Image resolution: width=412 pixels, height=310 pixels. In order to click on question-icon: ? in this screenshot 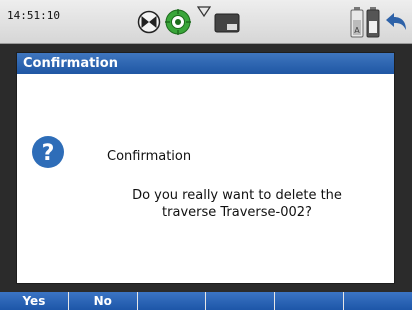, I will do `click(48, 152)`.